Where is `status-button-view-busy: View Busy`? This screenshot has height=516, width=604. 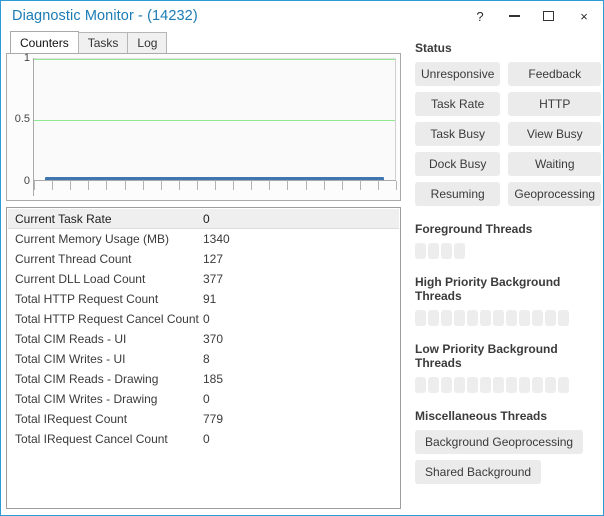
status-button-view-busy: View Busy is located at coordinates (555, 134).